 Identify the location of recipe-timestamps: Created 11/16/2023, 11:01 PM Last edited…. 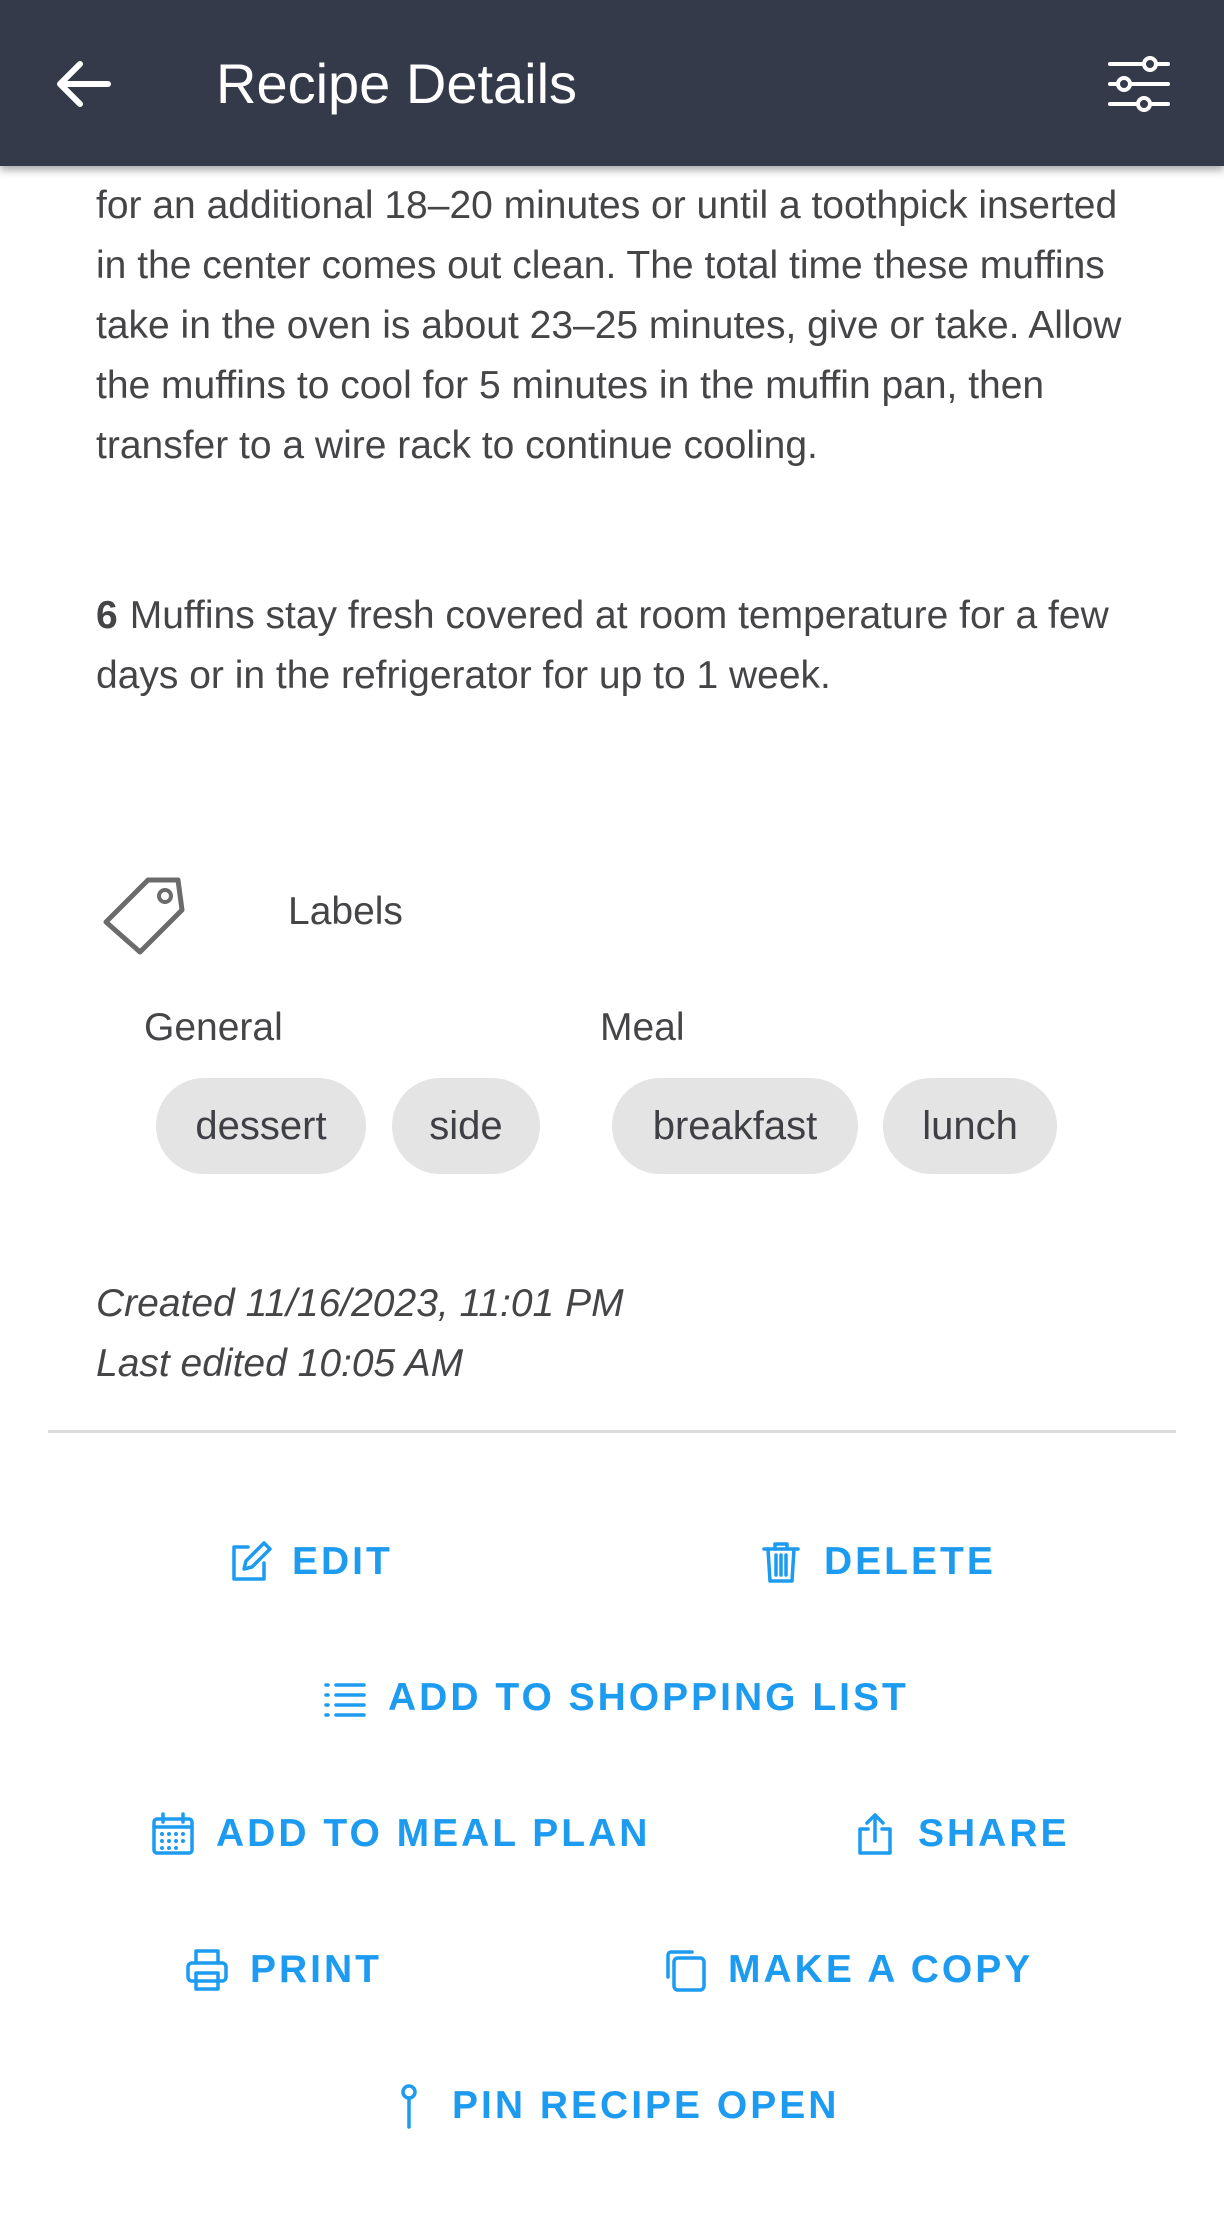
(360, 1334).